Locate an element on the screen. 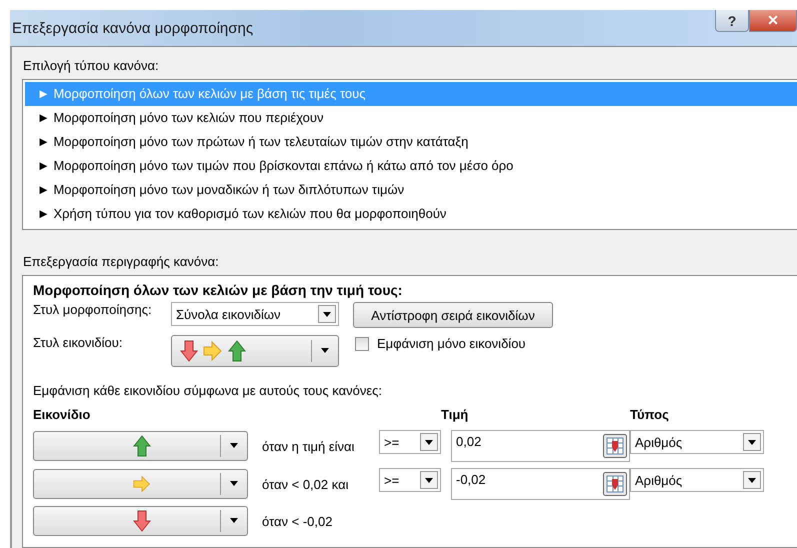 The image size is (797, 548). condition-label: όταν η τιμή είναι is located at coordinates (308, 446).